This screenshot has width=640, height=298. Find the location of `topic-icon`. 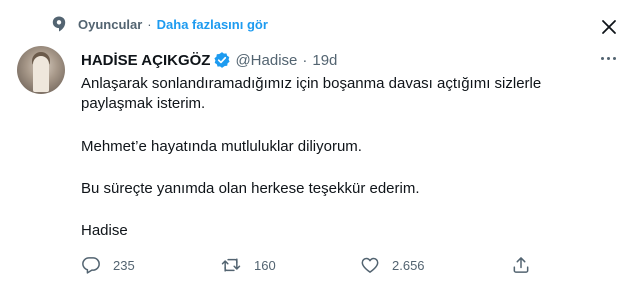

topic-icon is located at coordinates (59, 24).